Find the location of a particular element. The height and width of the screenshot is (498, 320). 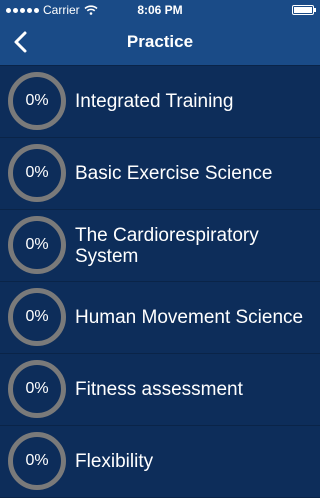

battery-icon is located at coordinates (304, 10).